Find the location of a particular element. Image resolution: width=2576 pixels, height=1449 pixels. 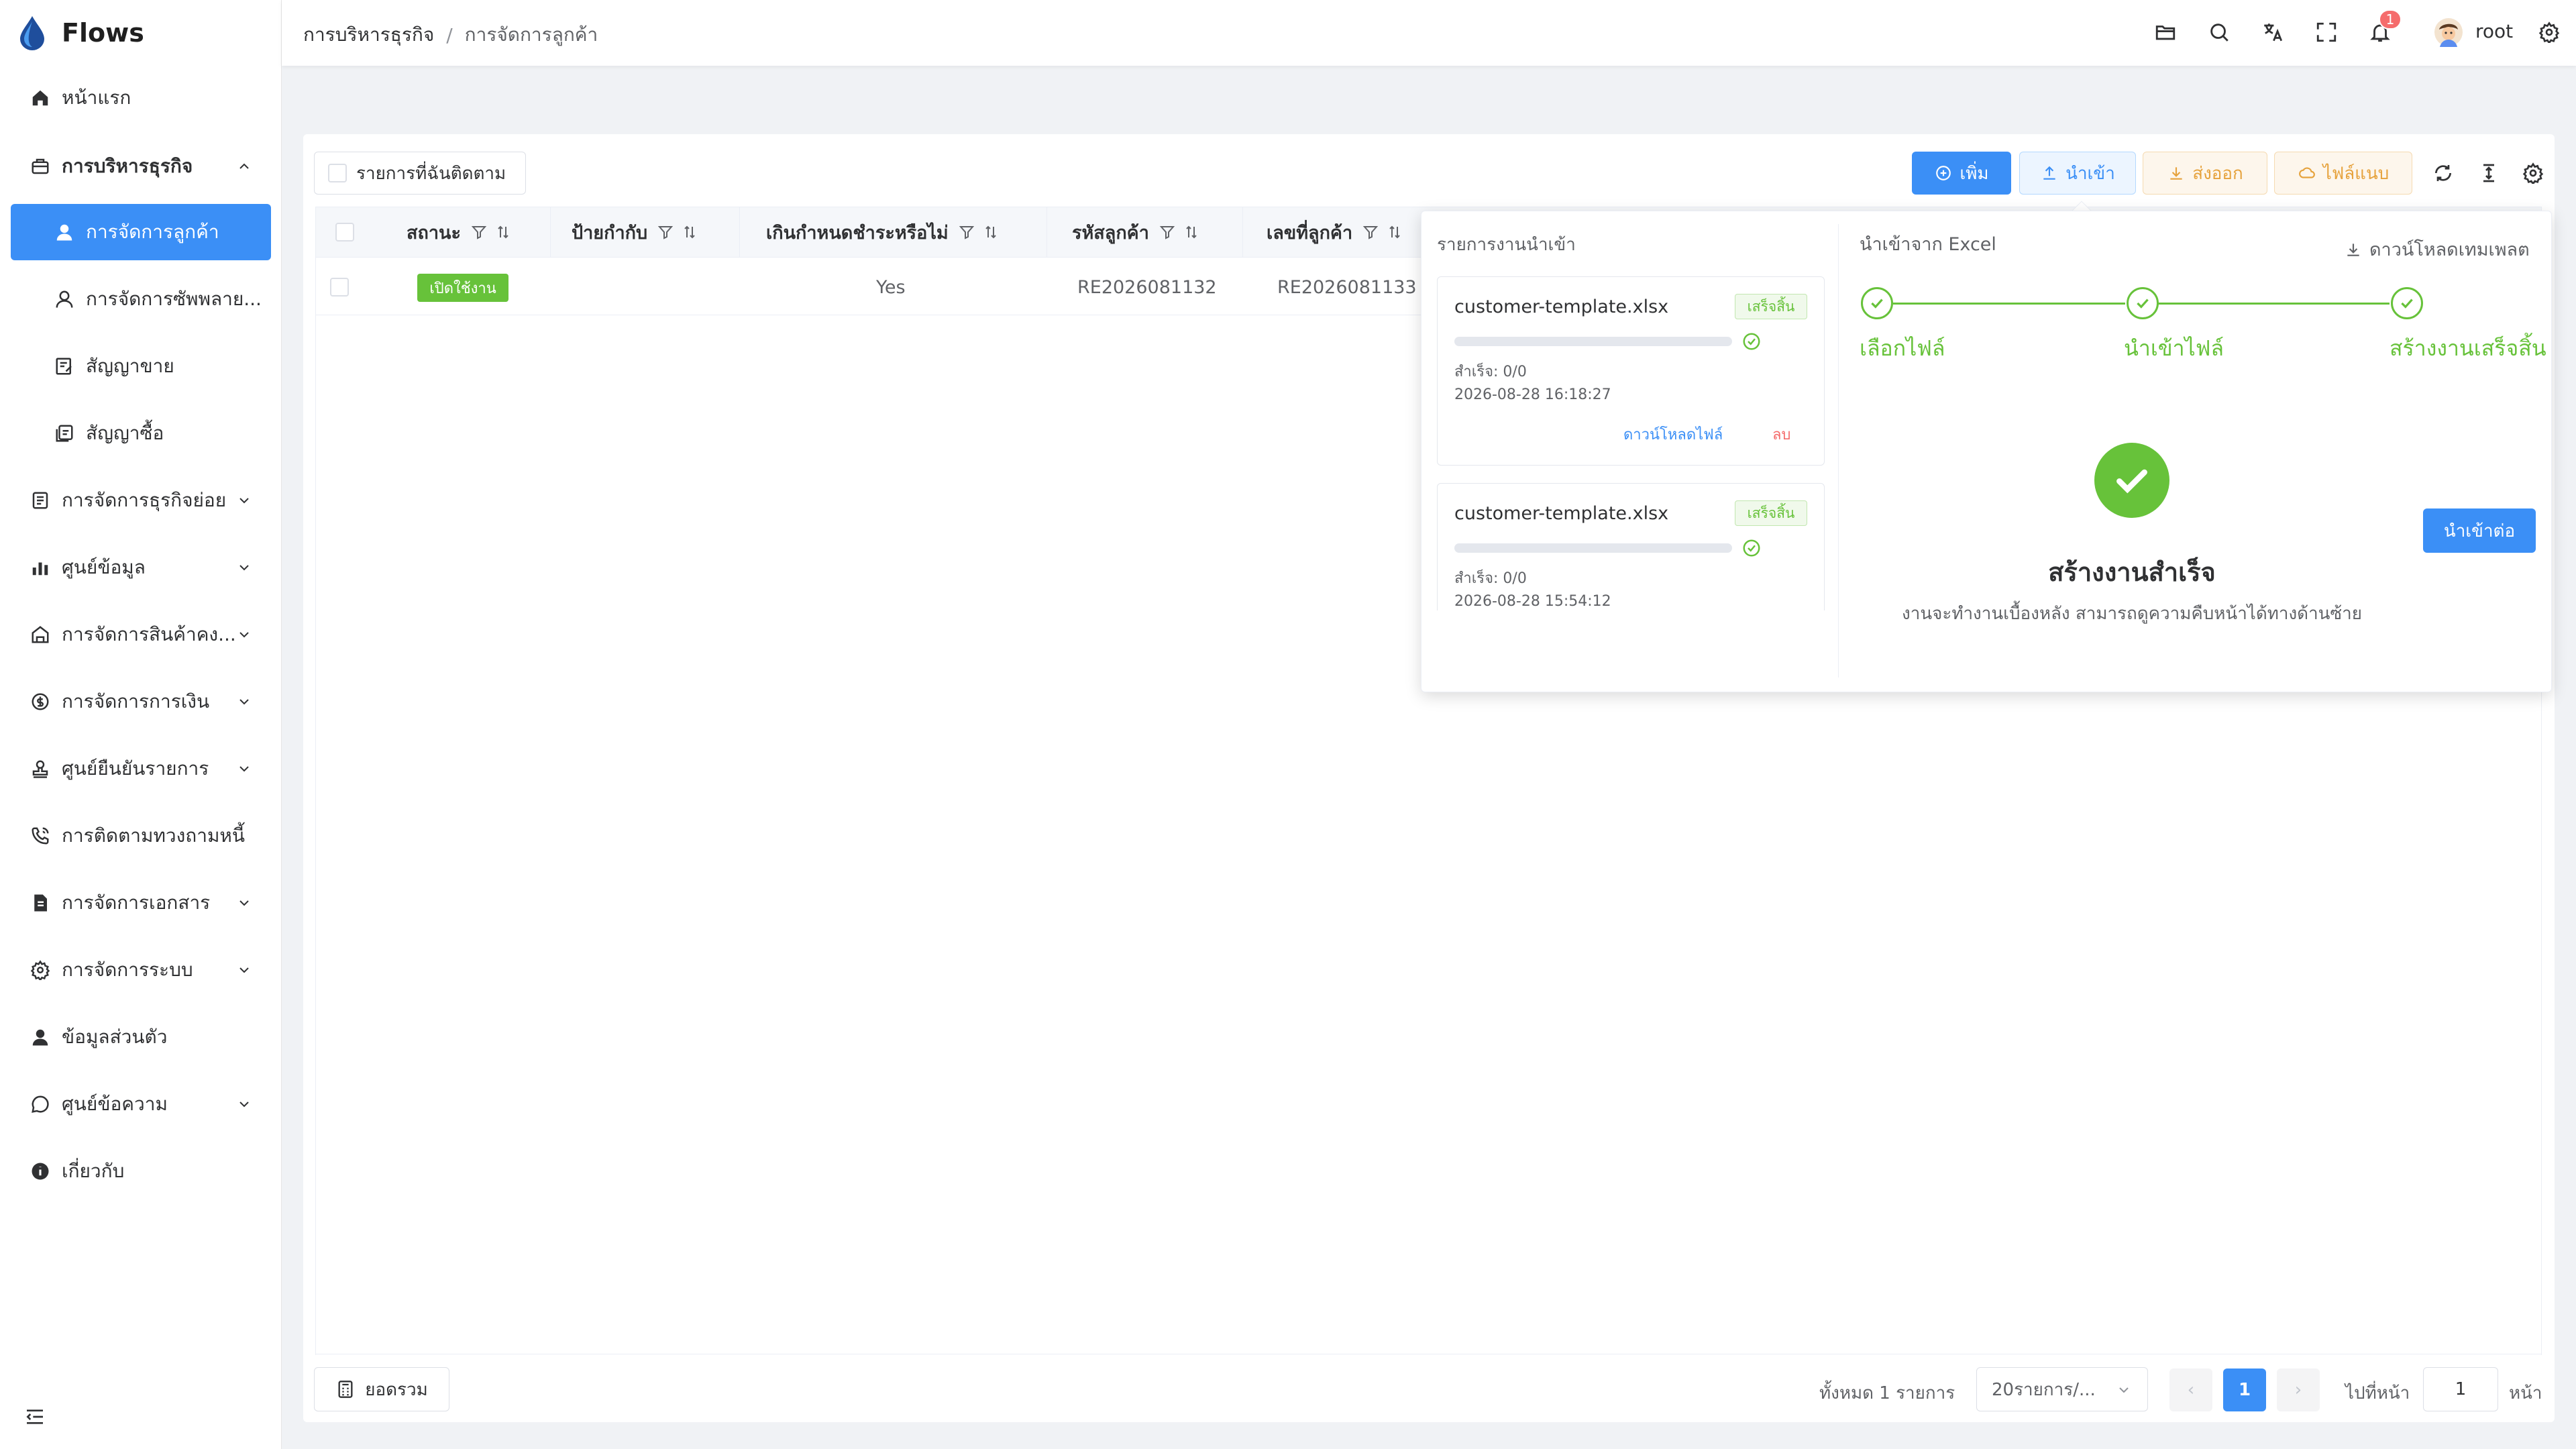

summary-label: ยอดรวม is located at coordinates (396, 1389).